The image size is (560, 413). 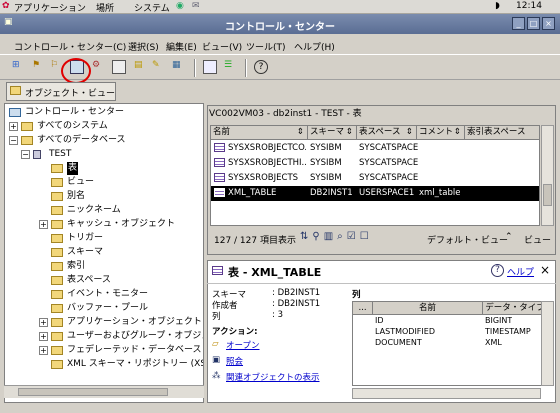 What do you see at coordinates (285, 114) in the screenshot?
I see `contents-path: VC002VM03 - db2inst1 - TEST - 表` at bounding box center [285, 114].